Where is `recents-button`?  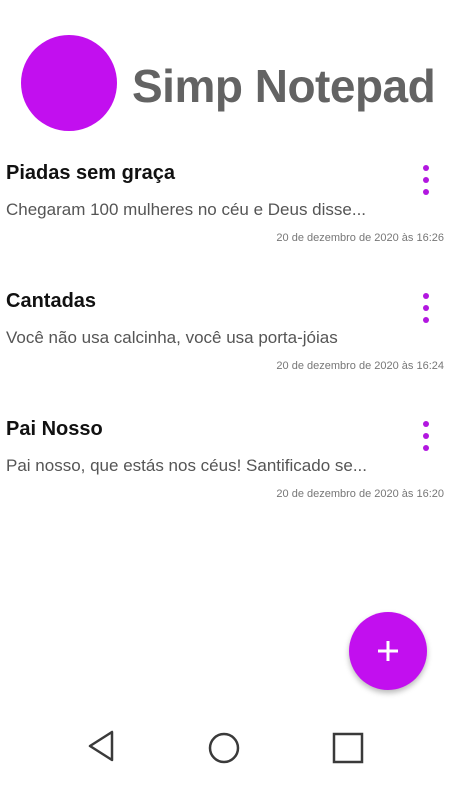
recents-button is located at coordinates (348, 748).